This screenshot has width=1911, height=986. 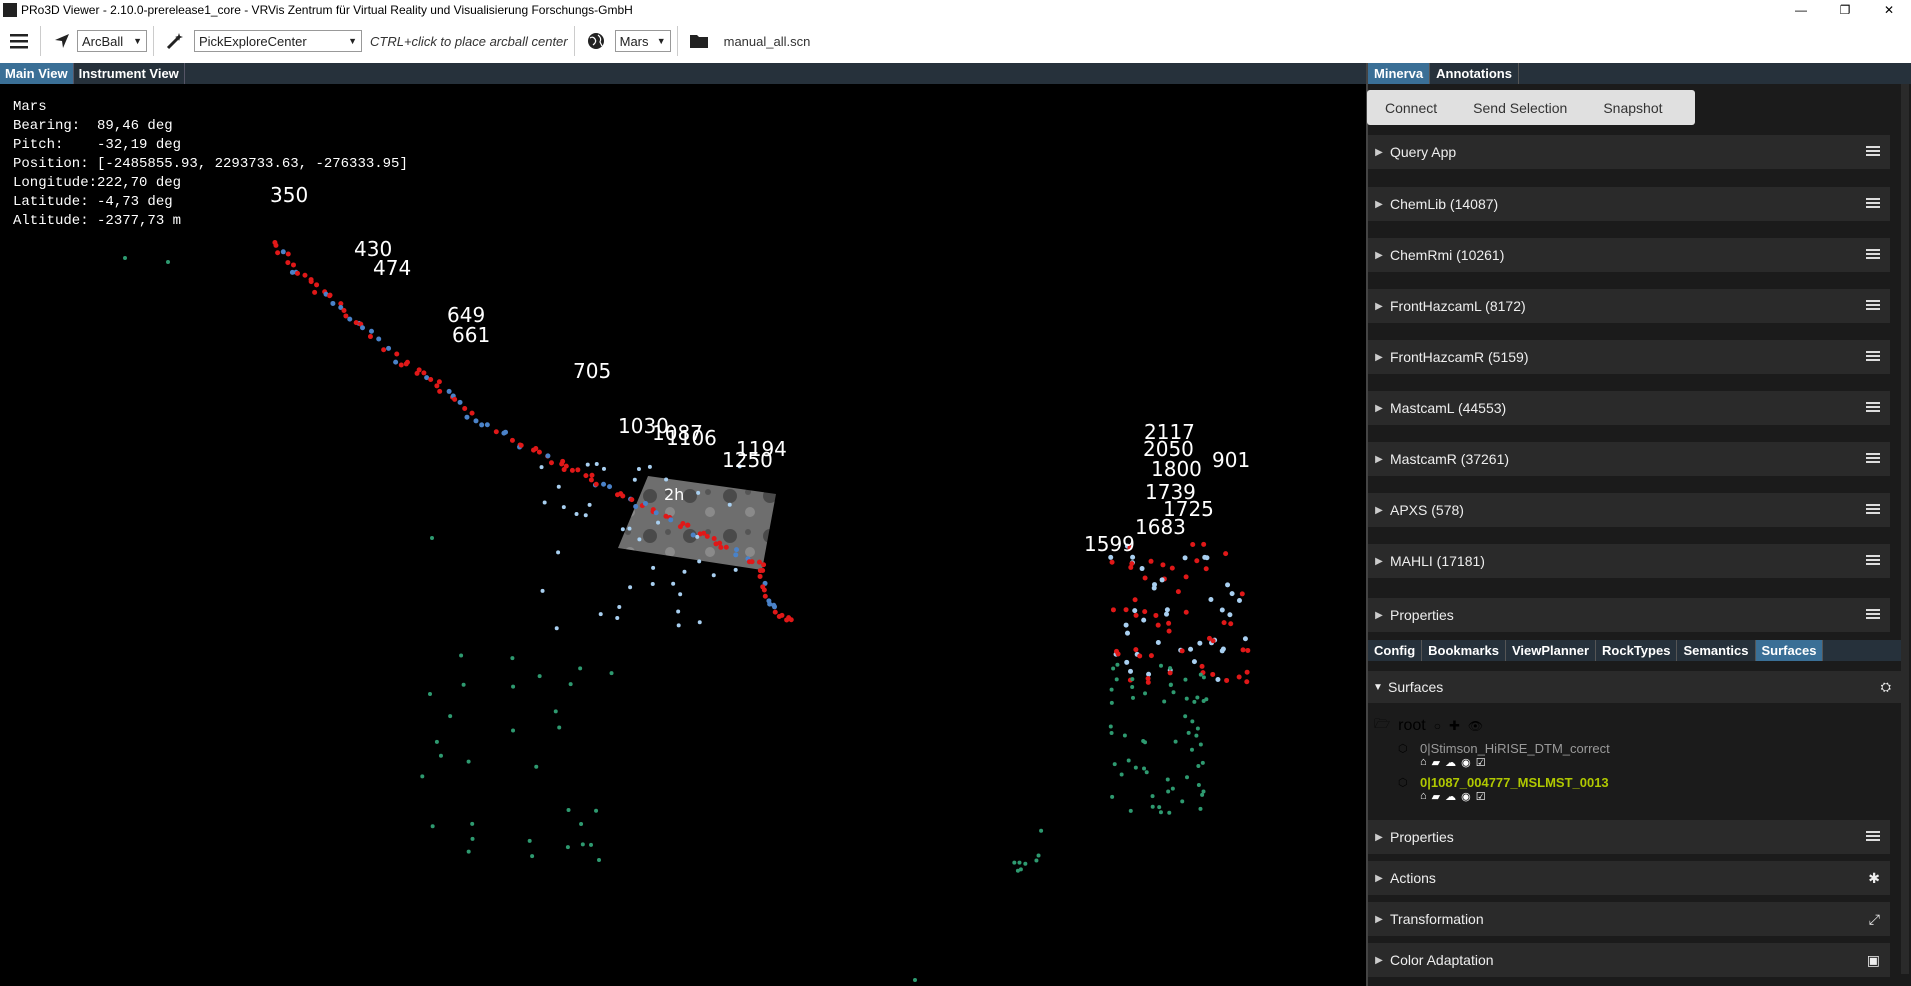 What do you see at coordinates (1629, 615) in the screenshot?
I see `section-properties: ▶ Properties` at bounding box center [1629, 615].